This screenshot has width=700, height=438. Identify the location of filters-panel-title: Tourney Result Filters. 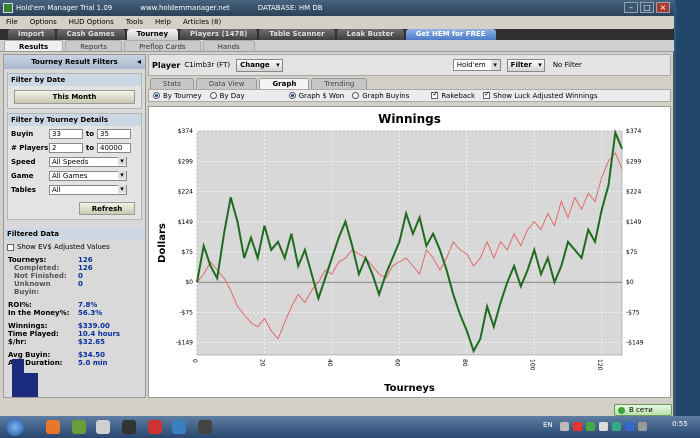
(74, 62).